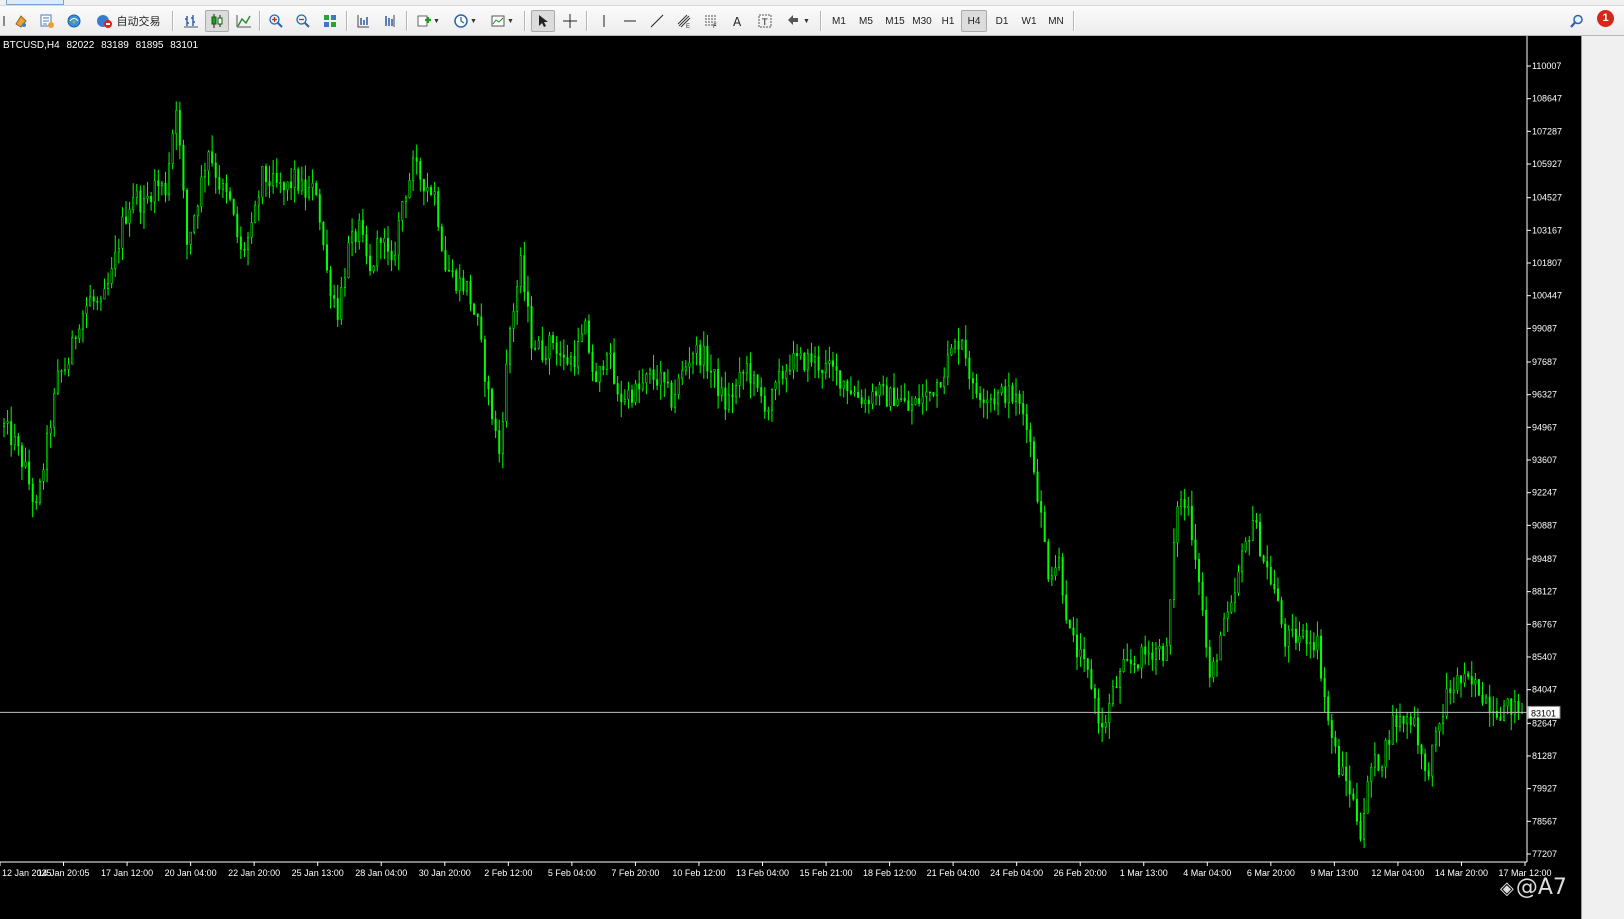 The height and width of the screenshot is (919, 1624). Describe the element at coordinates (1002, 21) in the screenshot. I see `timeframe-d1-button: D1` at that location.